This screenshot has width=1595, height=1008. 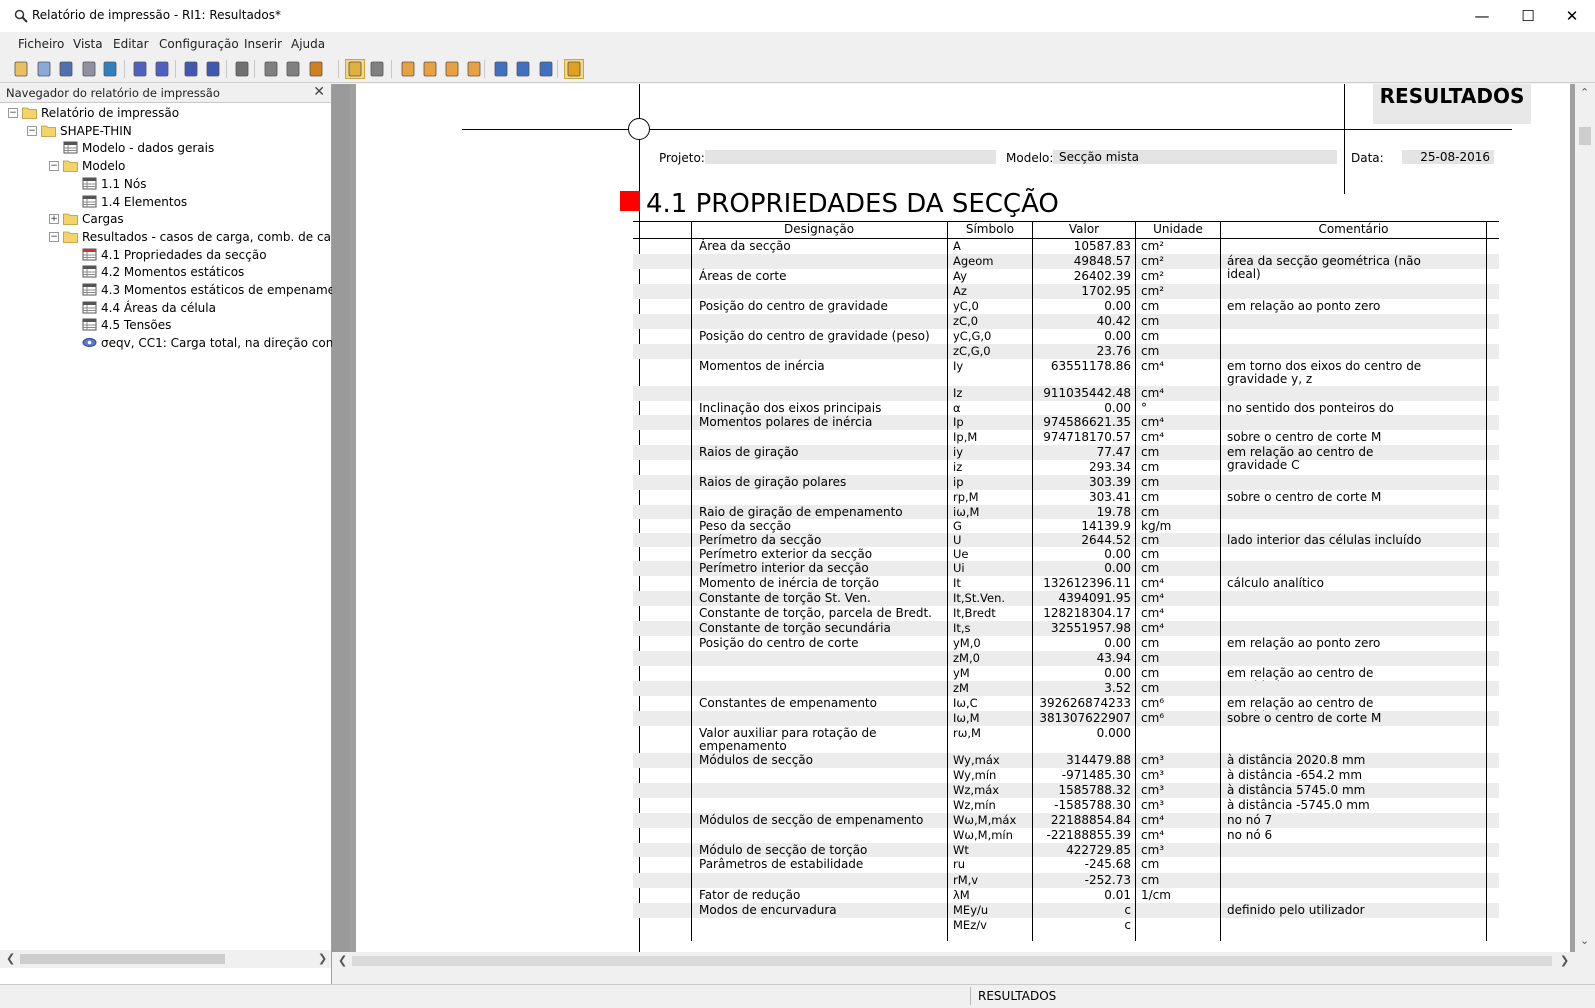 I want to click on tree-item: 4.5 Tensões, so click(x=165, y=325).